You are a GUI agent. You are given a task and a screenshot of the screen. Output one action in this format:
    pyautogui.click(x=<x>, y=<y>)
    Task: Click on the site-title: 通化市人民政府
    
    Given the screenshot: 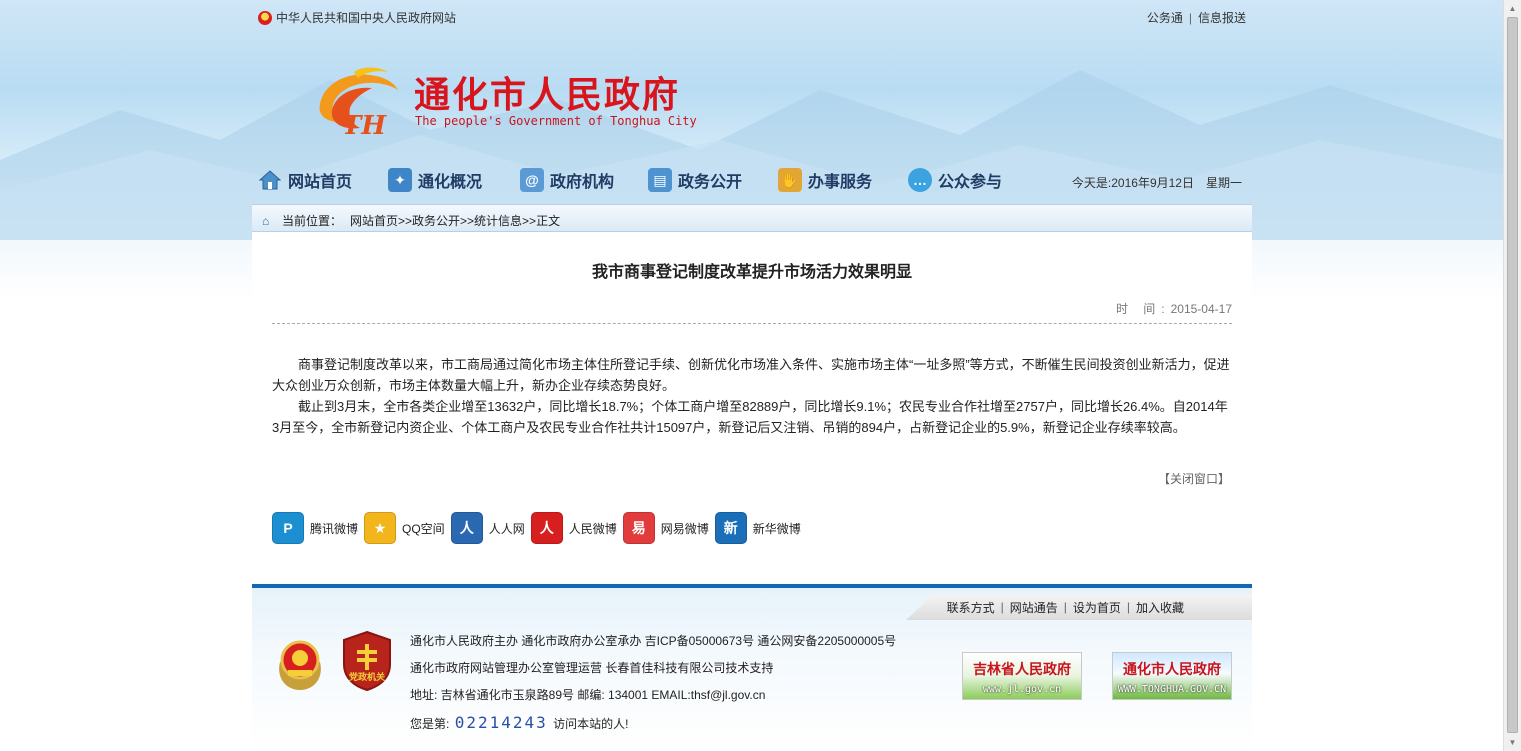 What is the action you would take?
    pyautogui.click(x=547, y=95)
    